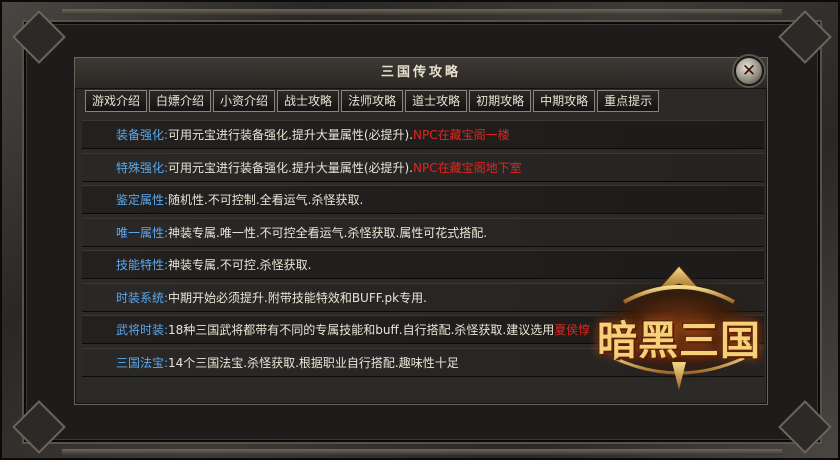  Describe the element at coordinates (436, 101) in the screenshot. I see `tab-taoist-guide: 道士攻略` at that location.